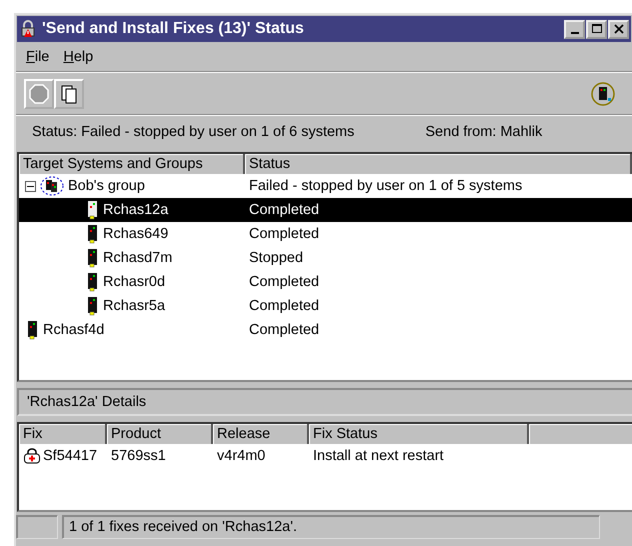 This screenshot has width=632, height=546. I want to click on tree-row: Rchasr5a Completed, so click(325, 306).